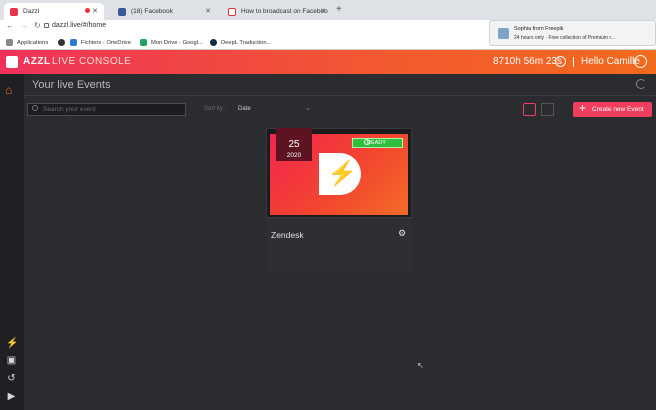 The height and width of the screenshot is (410, 656). Describe the element at coordinates (11, 360) in the screenshot. I see `chat-icon: ▣` at that location.